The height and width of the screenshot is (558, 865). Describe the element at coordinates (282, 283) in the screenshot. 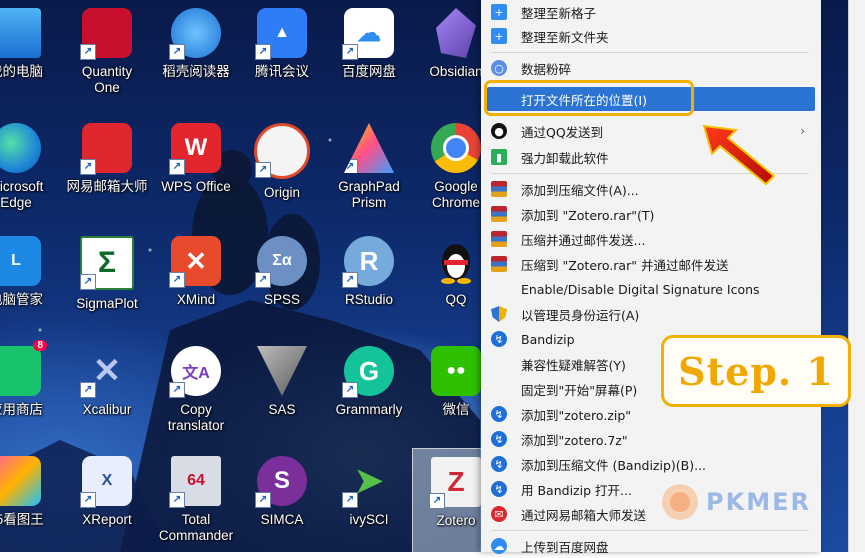

I see `desktop-icon-spss: Σα ↗ SPSS` at that location.